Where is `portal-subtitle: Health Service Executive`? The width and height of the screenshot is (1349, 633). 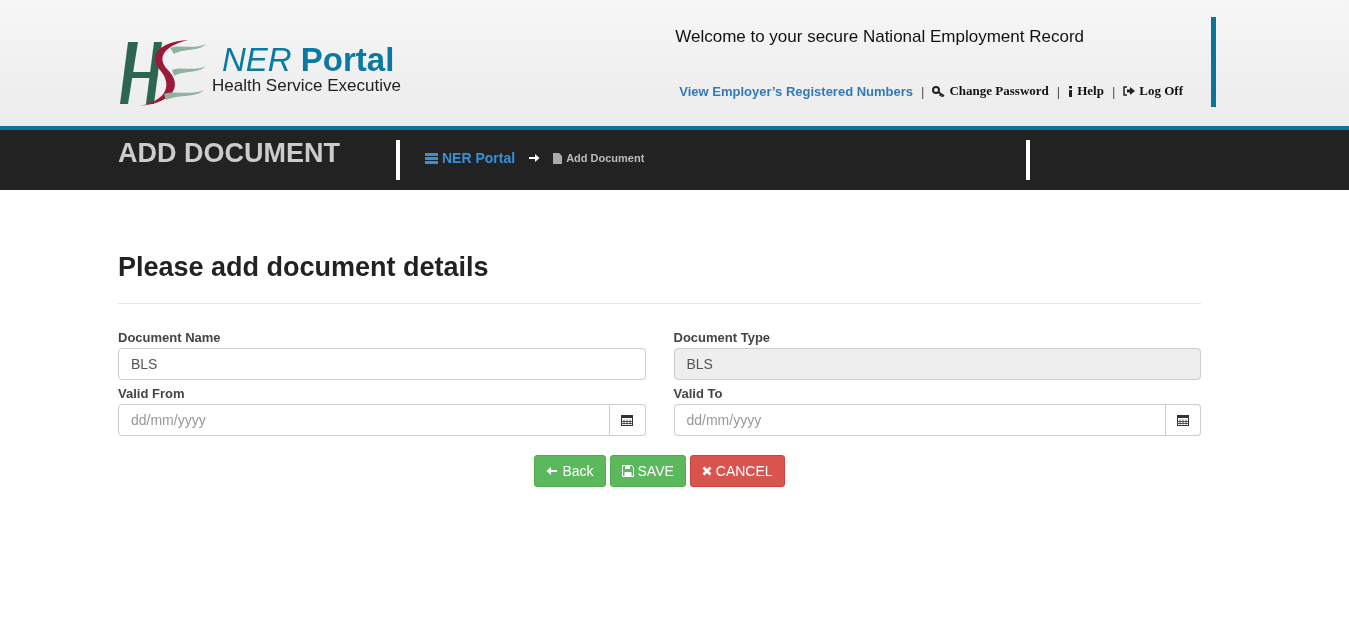
portal-subtitle: Health Service Executive is located at coordinates (306, 86).